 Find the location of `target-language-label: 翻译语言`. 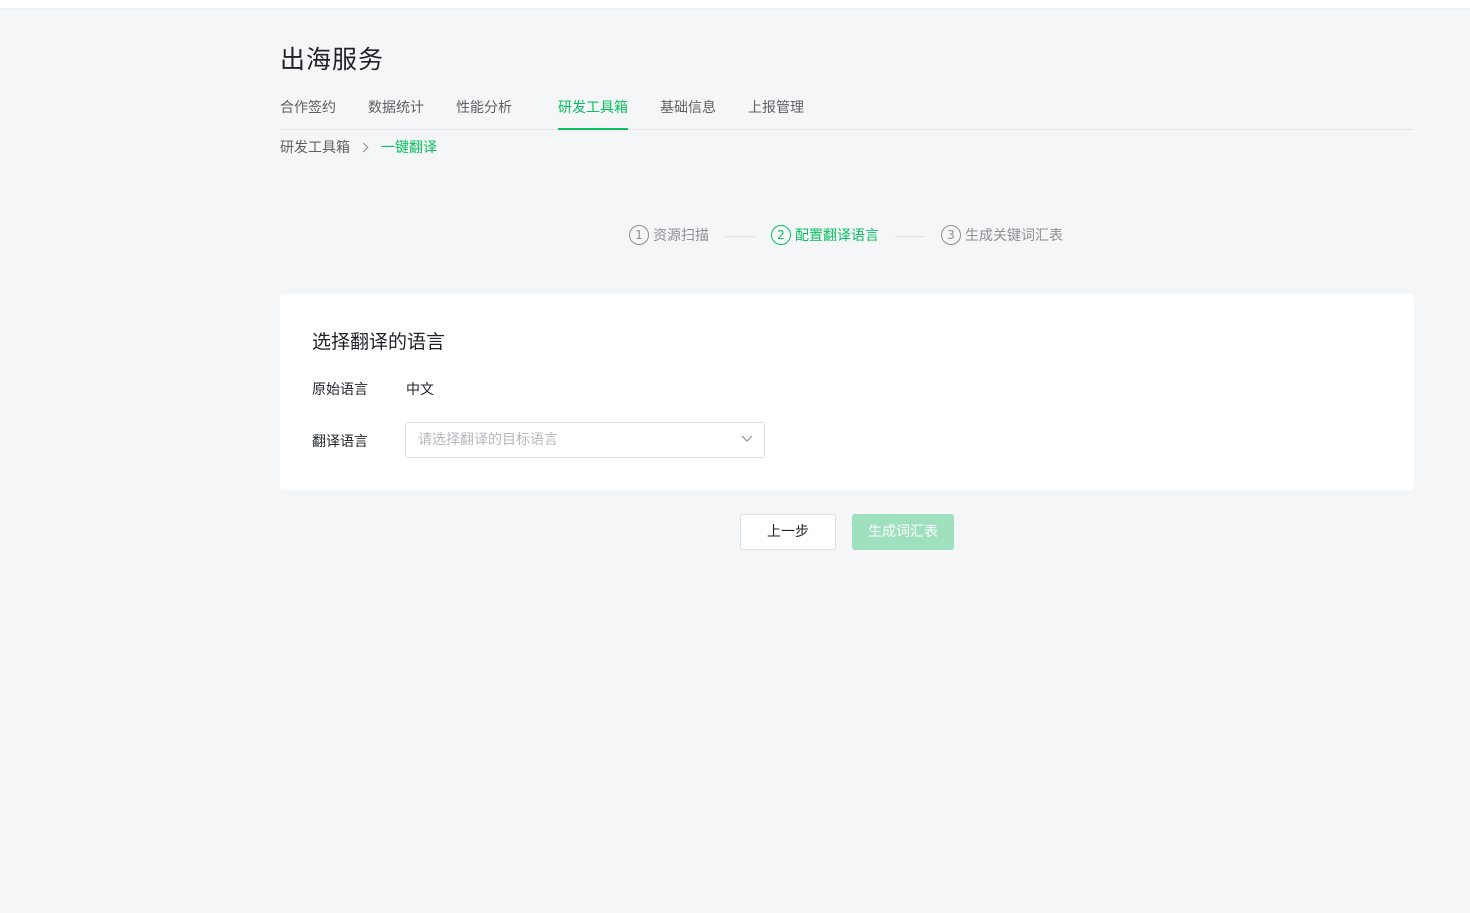

target-language-label: 翻译语言 is located at coordinates (340, 442).